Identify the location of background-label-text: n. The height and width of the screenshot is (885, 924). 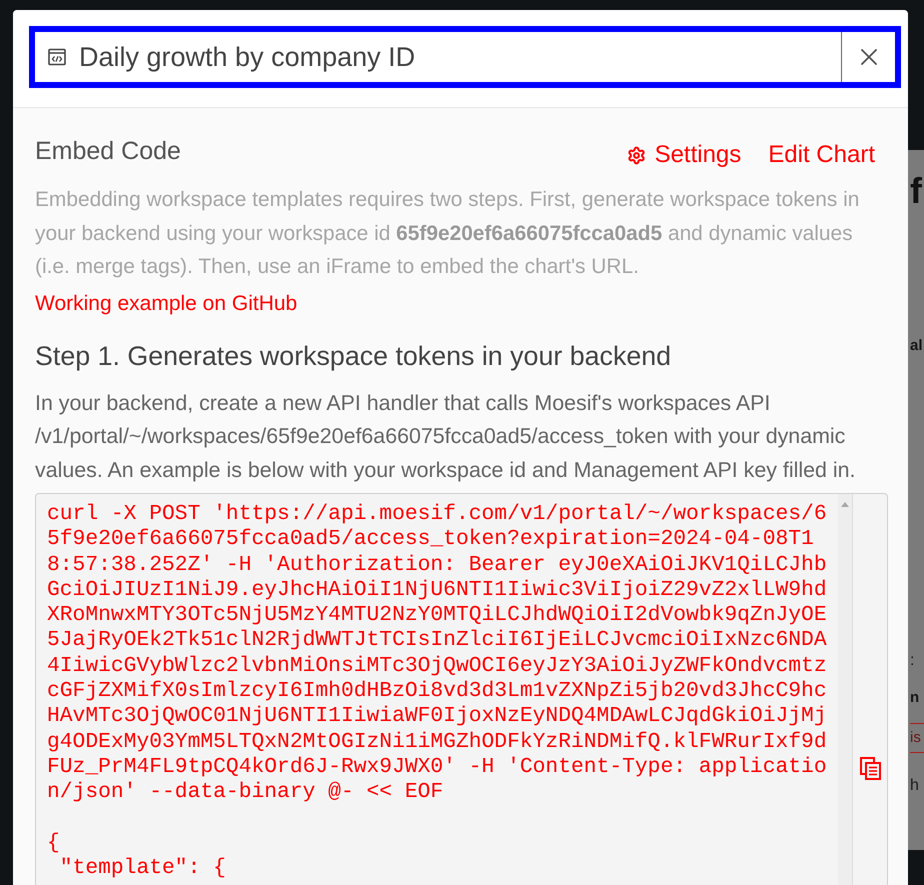
(915, 698).